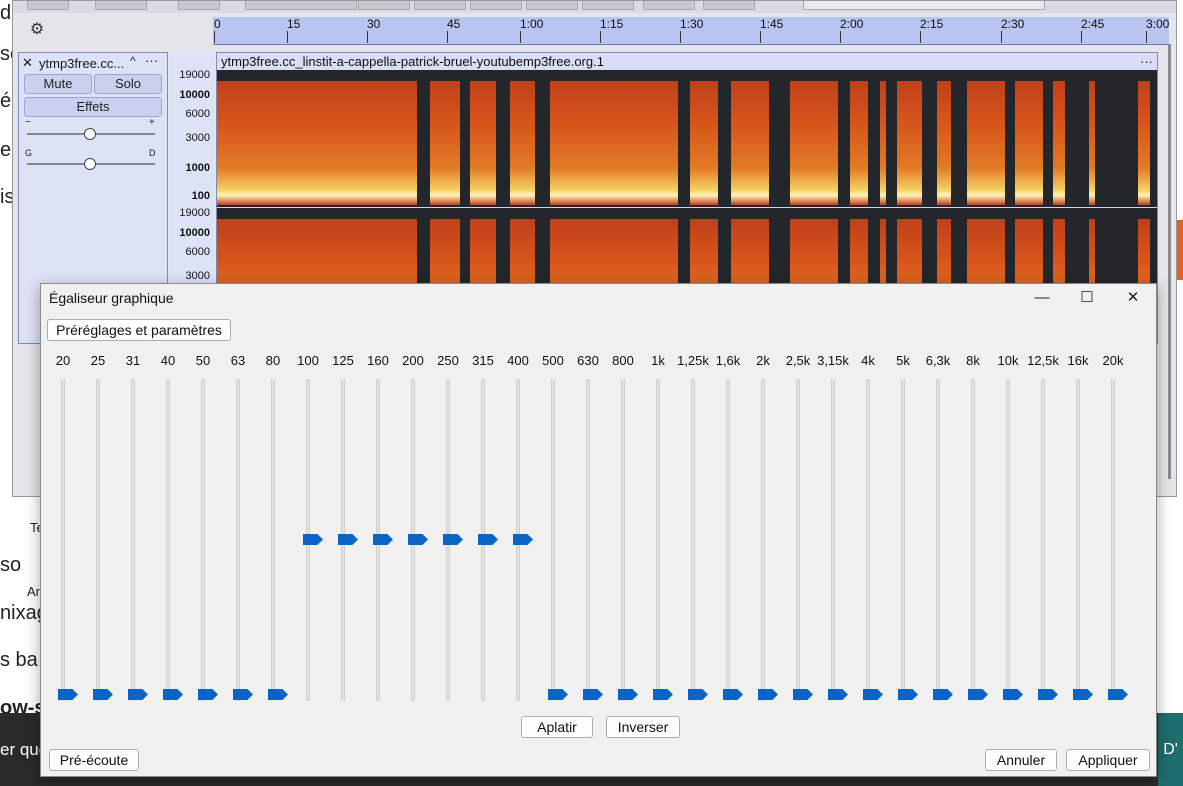 This screenshot has height=786, width=1183. I want to click on invert-button: Inverser, so click(643, 727).